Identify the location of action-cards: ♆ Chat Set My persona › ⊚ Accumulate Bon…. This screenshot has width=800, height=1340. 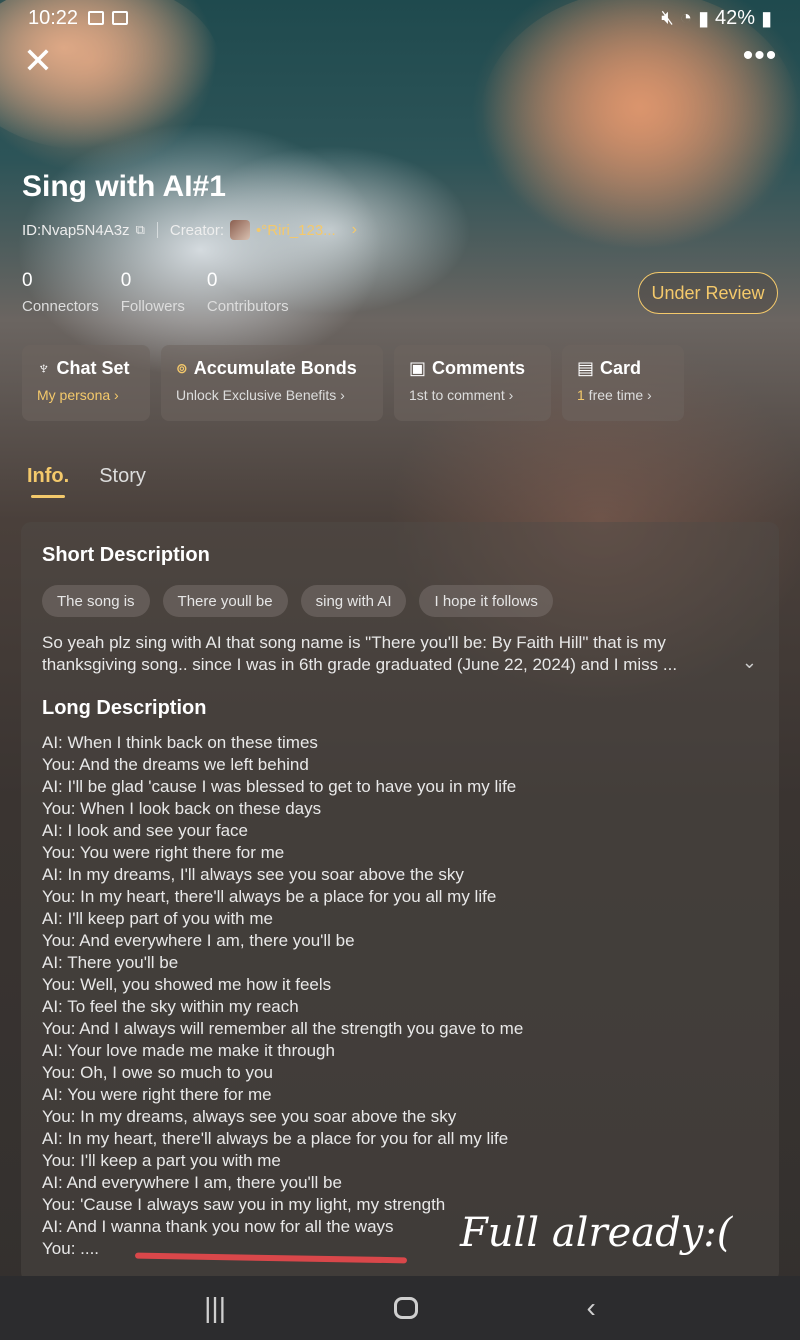
(353, 383).